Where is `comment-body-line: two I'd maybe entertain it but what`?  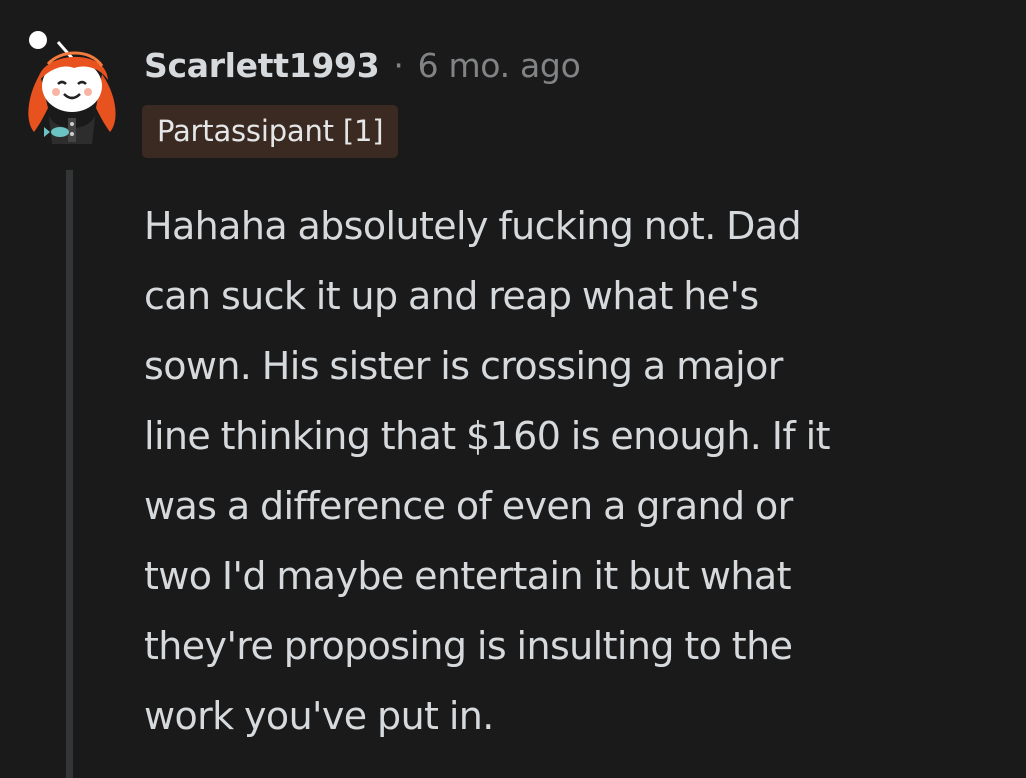
comment-body-line: two I'd maybe entertain it but what is located at coordinates (467, 576).